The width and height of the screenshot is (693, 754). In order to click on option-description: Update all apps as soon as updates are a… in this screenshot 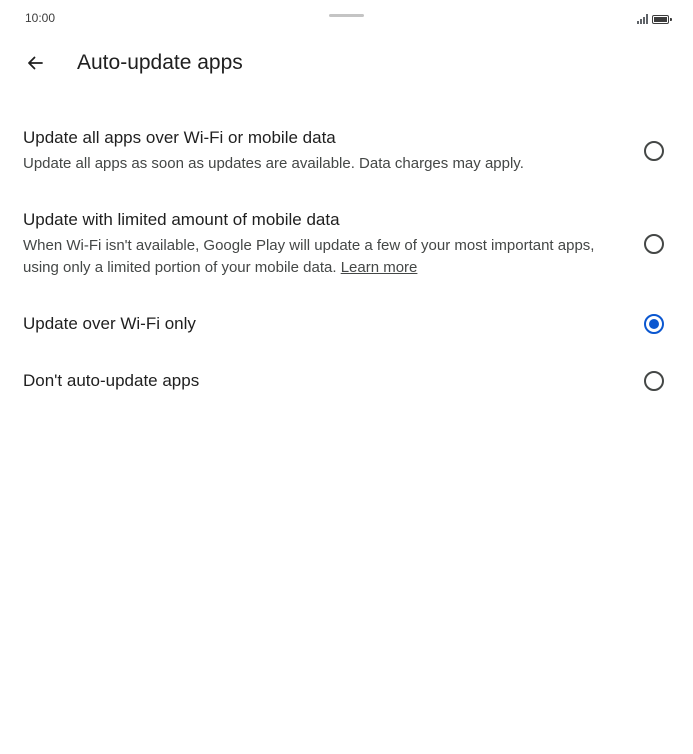, I will do `click(273, 163)`.